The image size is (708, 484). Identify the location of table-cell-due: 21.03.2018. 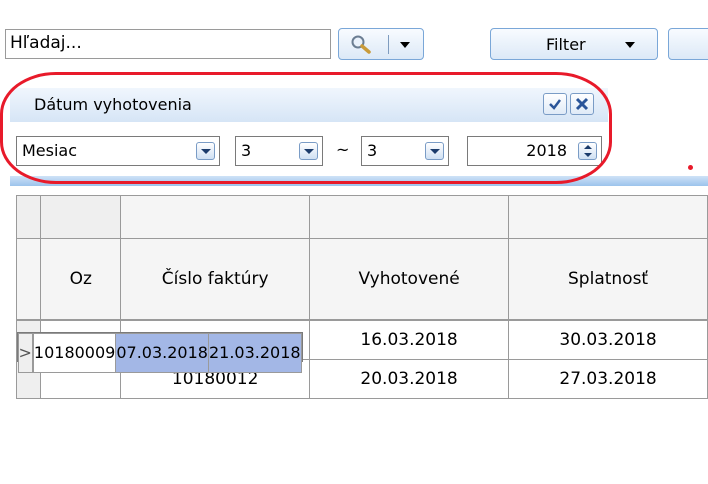
(254, 352).